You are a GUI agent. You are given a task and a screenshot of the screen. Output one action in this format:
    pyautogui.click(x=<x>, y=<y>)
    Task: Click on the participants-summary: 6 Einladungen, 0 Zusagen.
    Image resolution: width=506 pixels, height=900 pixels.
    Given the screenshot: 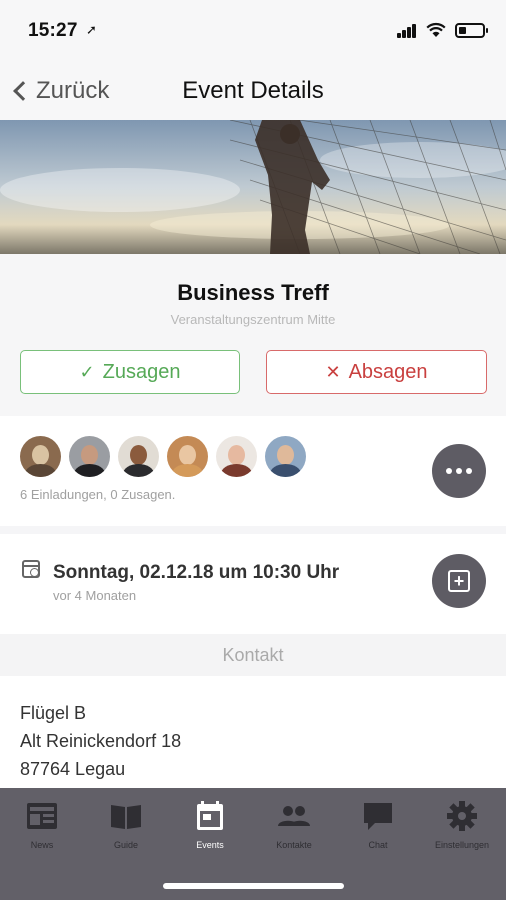 What is the action you would take?
    pyautogui.click(x=98, y=494)
    